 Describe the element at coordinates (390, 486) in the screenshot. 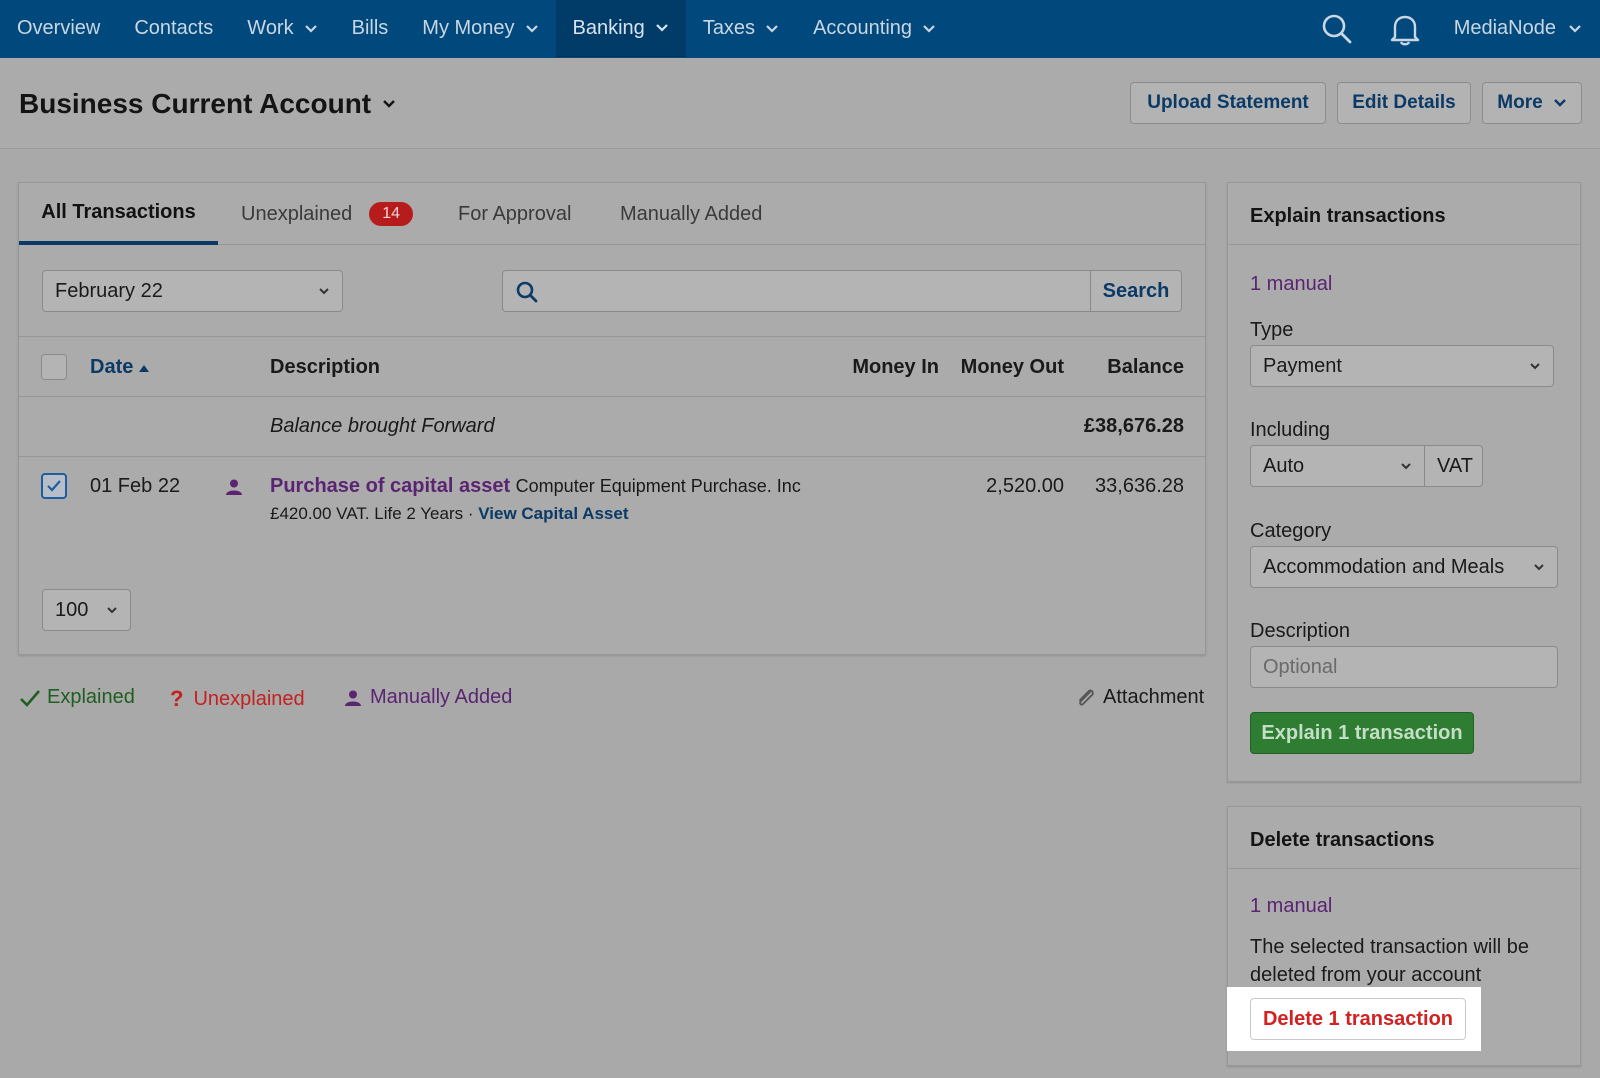

I see `transaction-title-link: Purchase of capital asset` at that location.